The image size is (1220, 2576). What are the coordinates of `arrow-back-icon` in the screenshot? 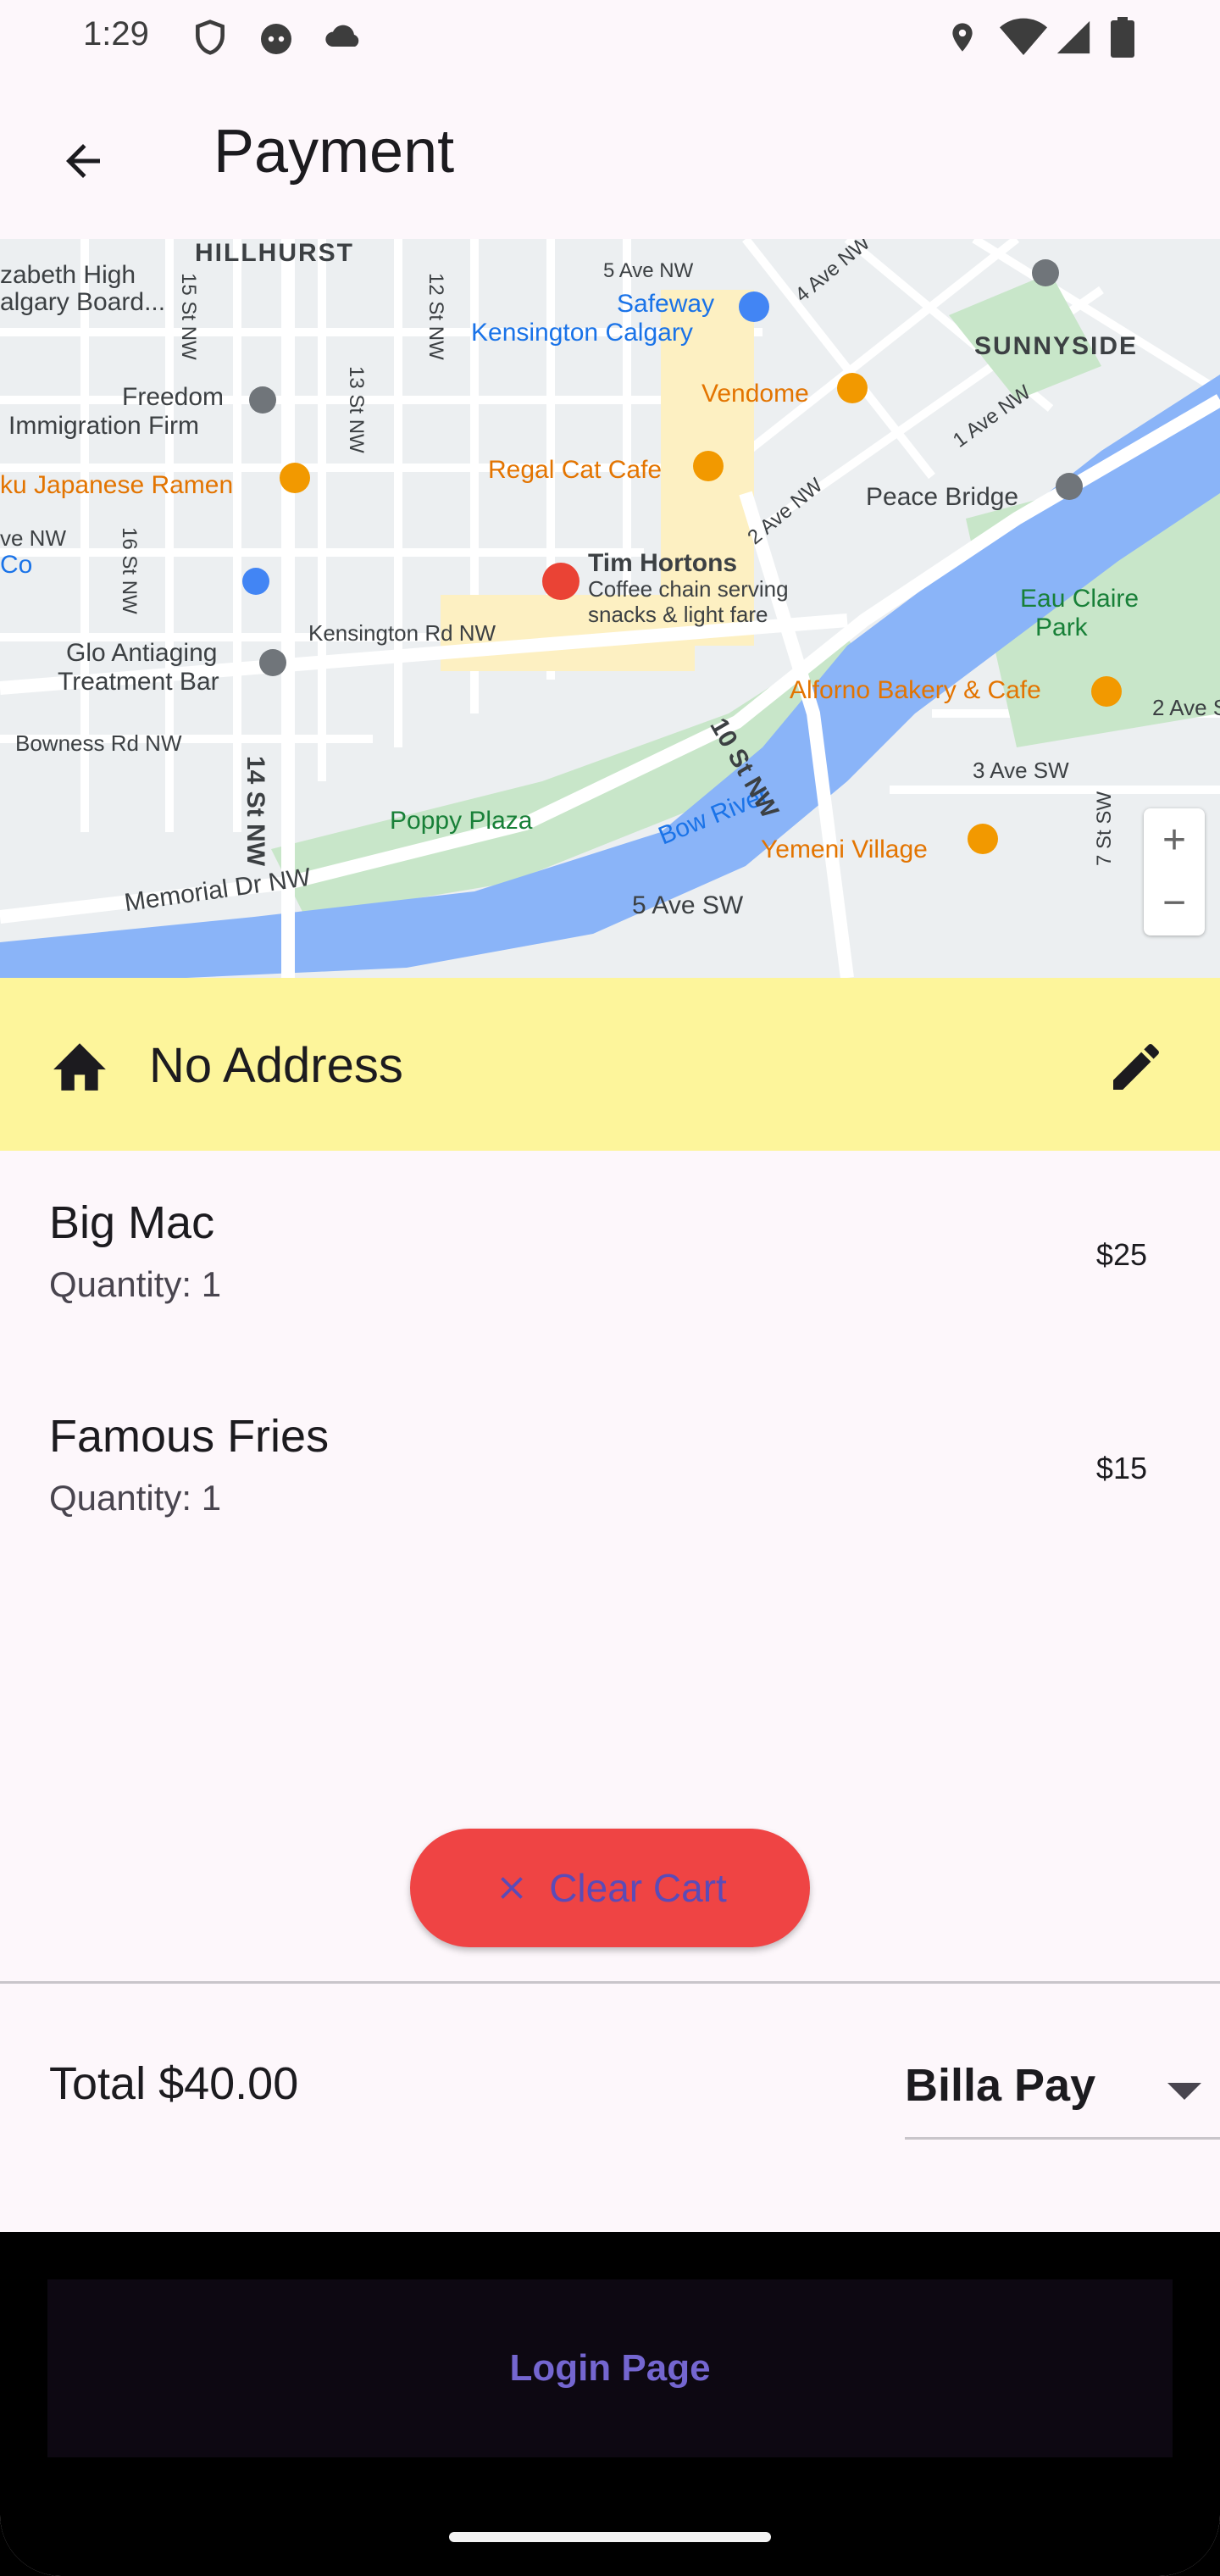 It's located at (83, 161).